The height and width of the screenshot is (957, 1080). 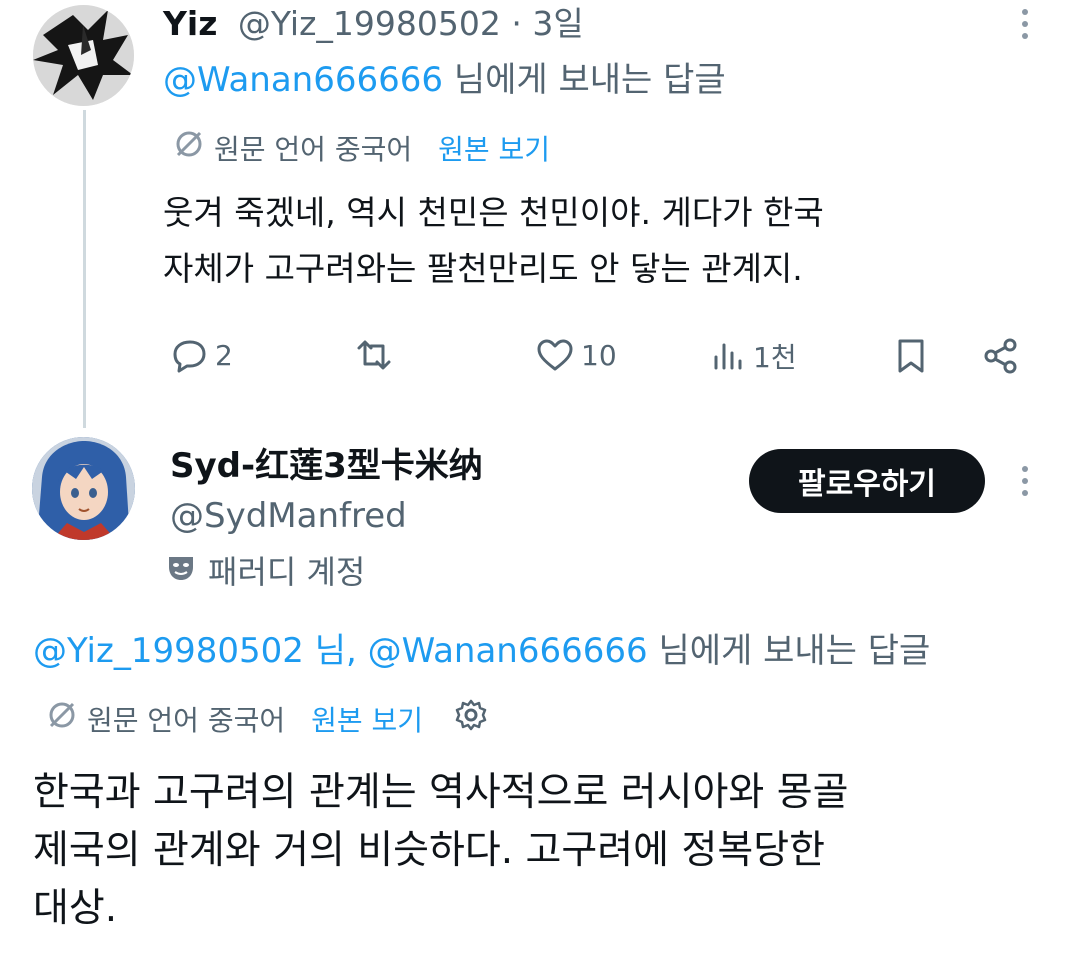 I want to click on tweet-text-line: 제국의 관계와 거의 비슷하다. 고구려에 정복당한, so click(x=429, y=850).